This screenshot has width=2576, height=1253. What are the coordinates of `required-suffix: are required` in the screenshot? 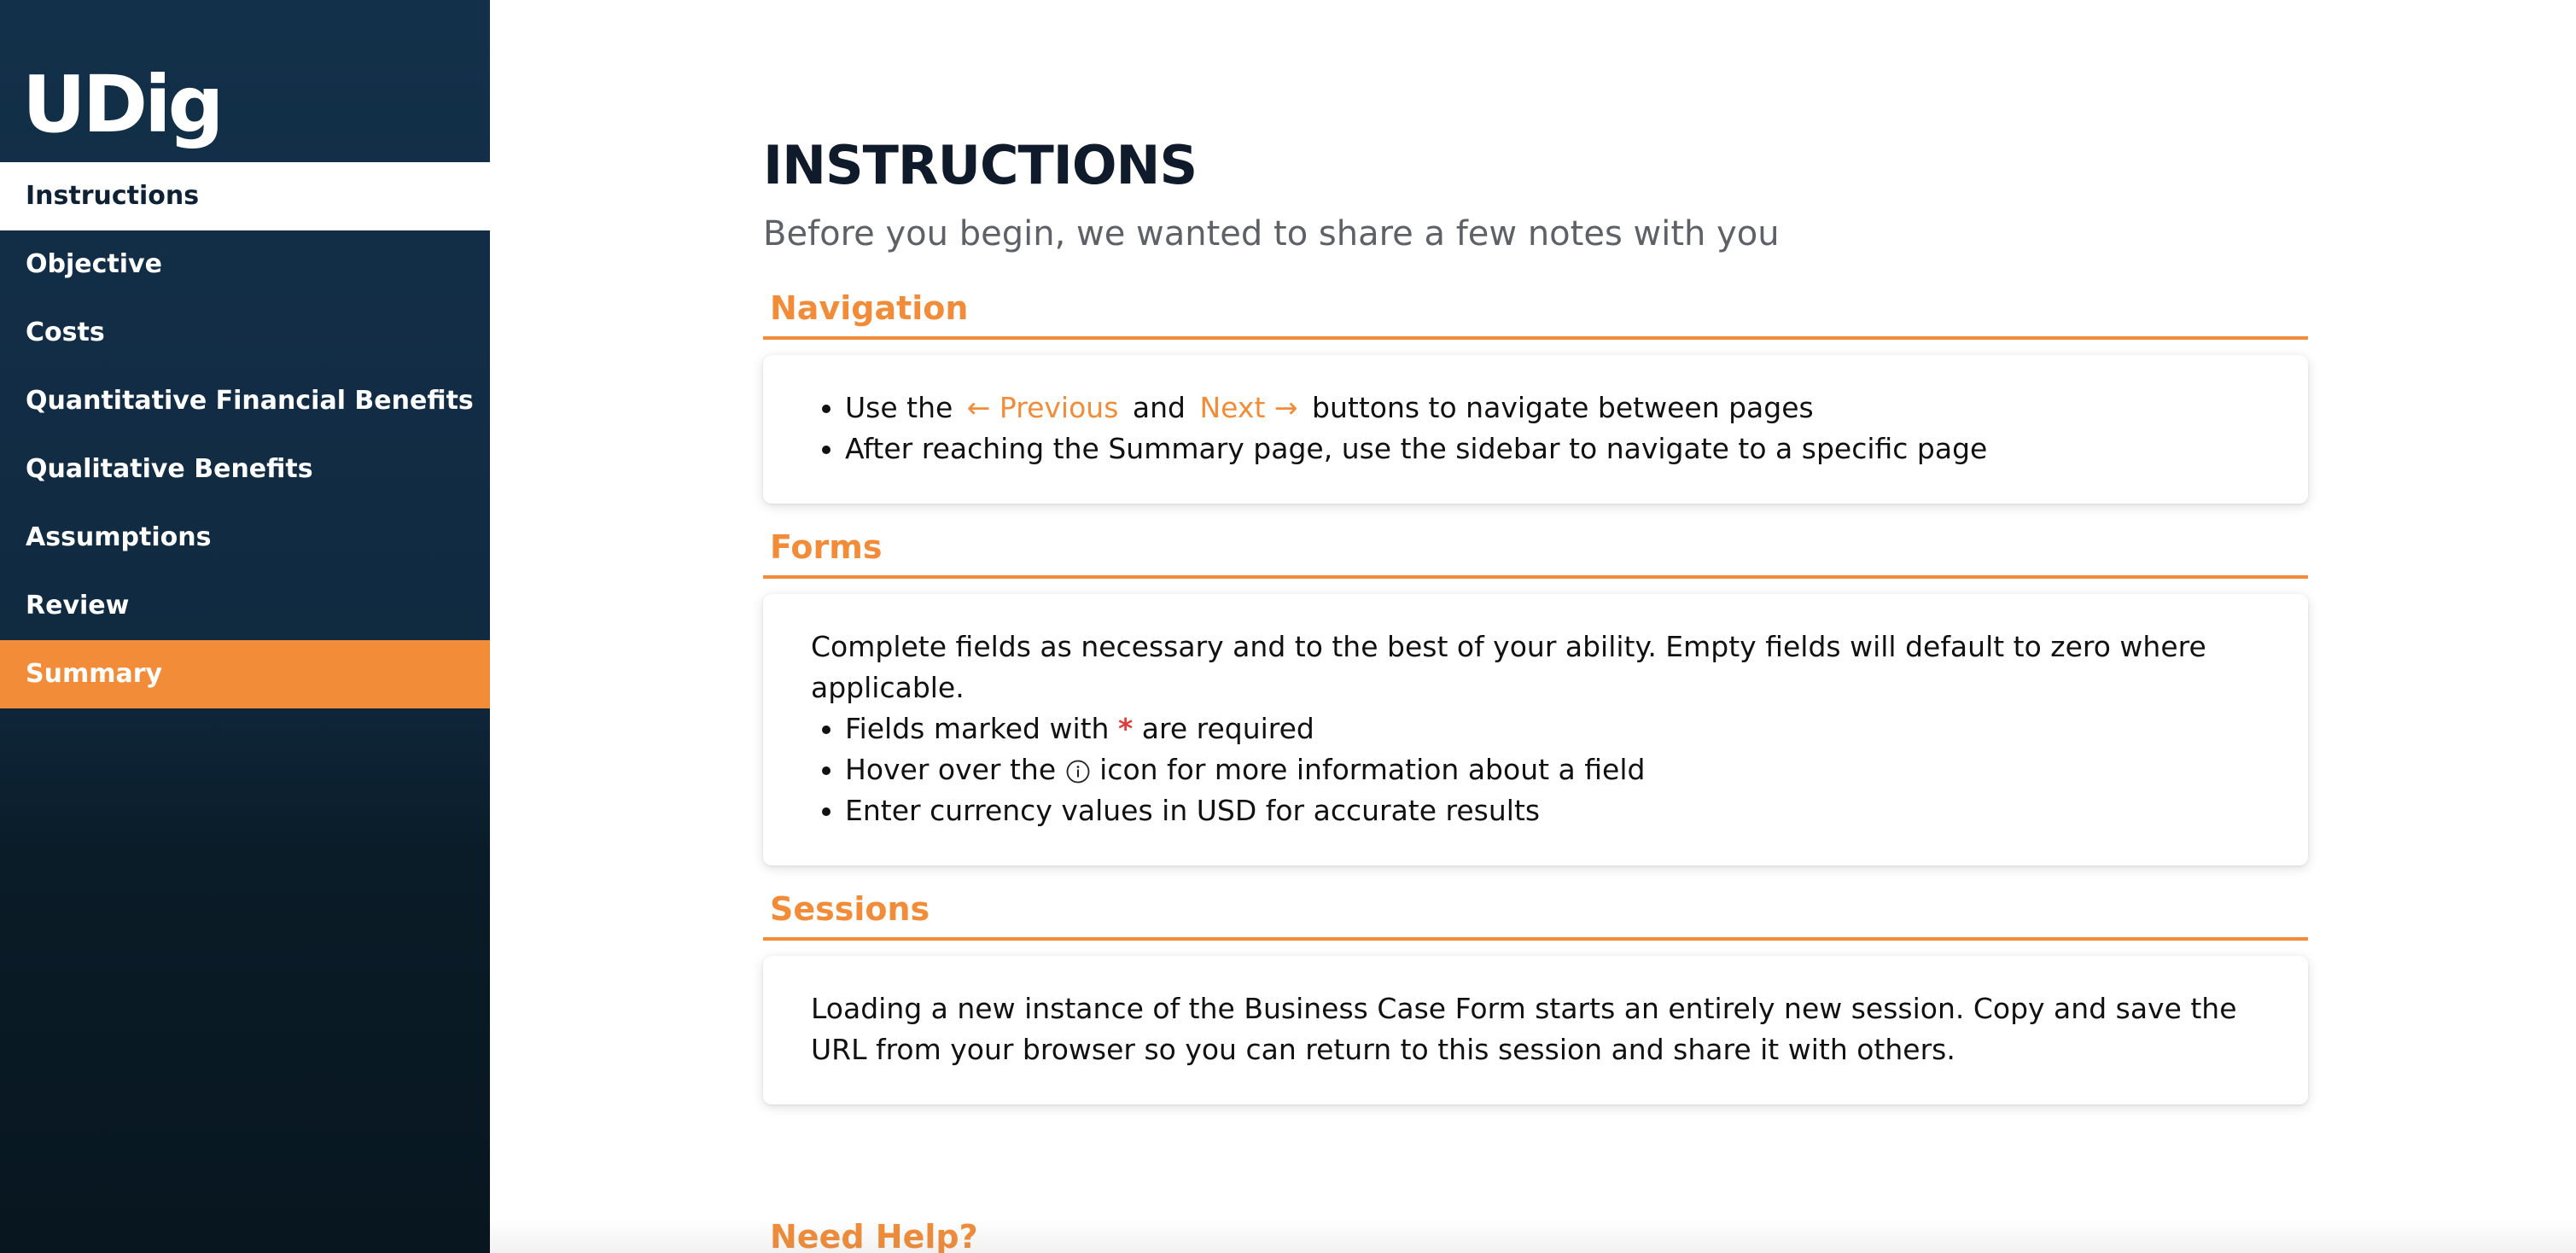 It's located at (1227, 728).